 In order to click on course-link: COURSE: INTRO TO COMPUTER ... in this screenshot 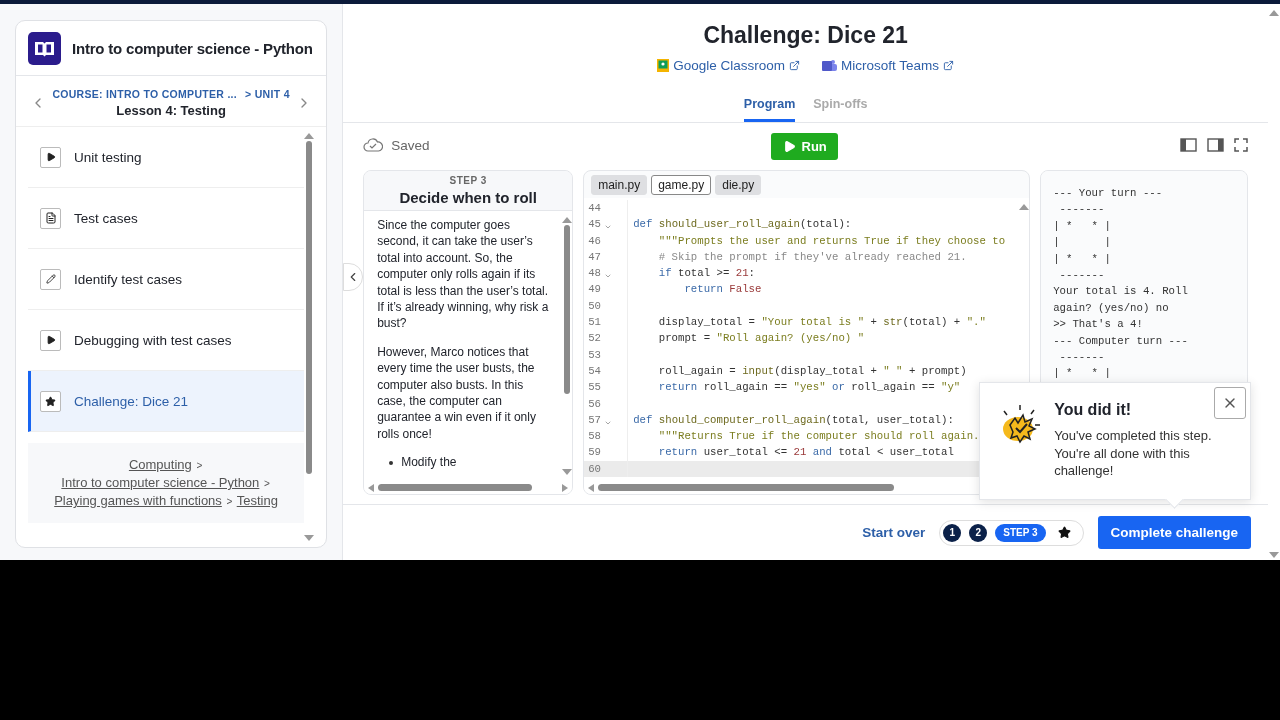, I will do `click(145, 94)`.